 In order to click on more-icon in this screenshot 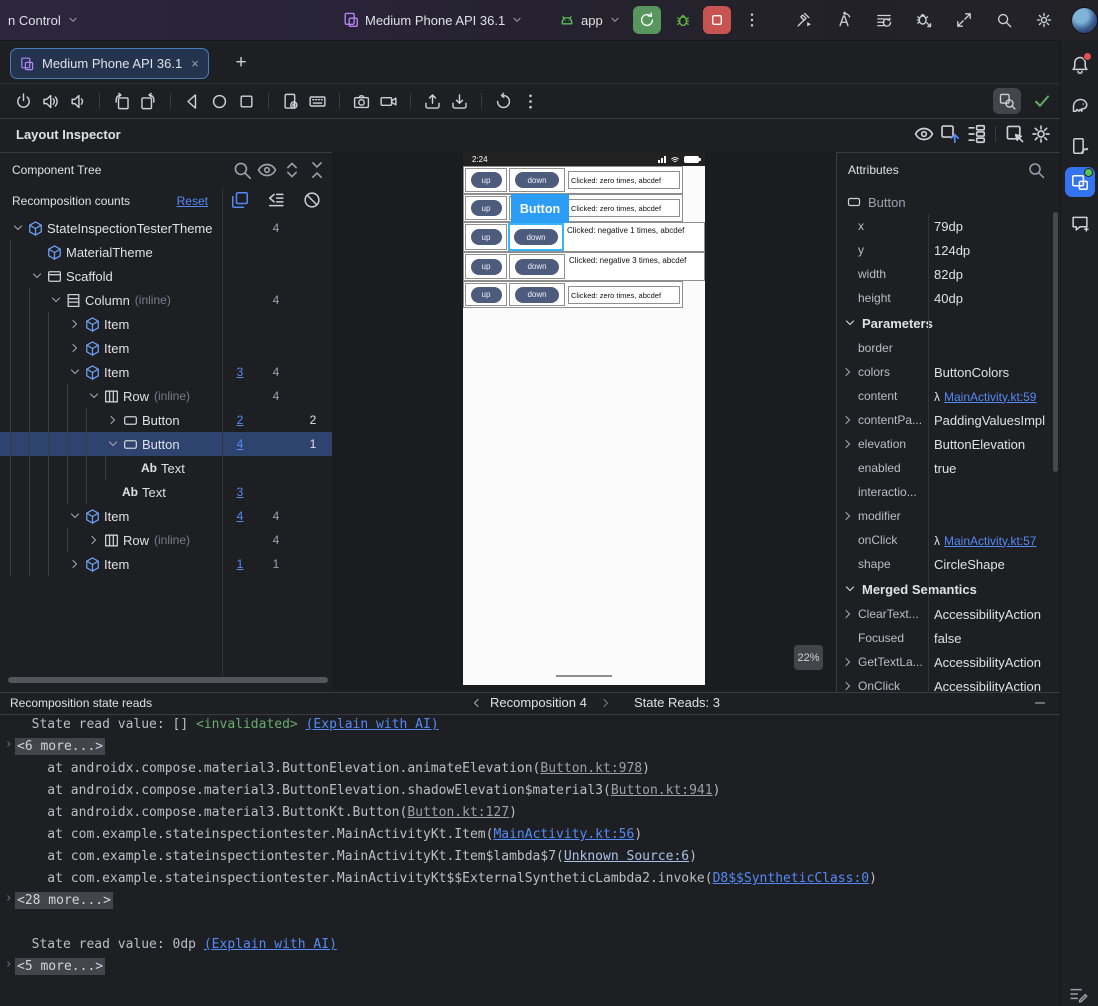, I will do `click(530, 101)`.